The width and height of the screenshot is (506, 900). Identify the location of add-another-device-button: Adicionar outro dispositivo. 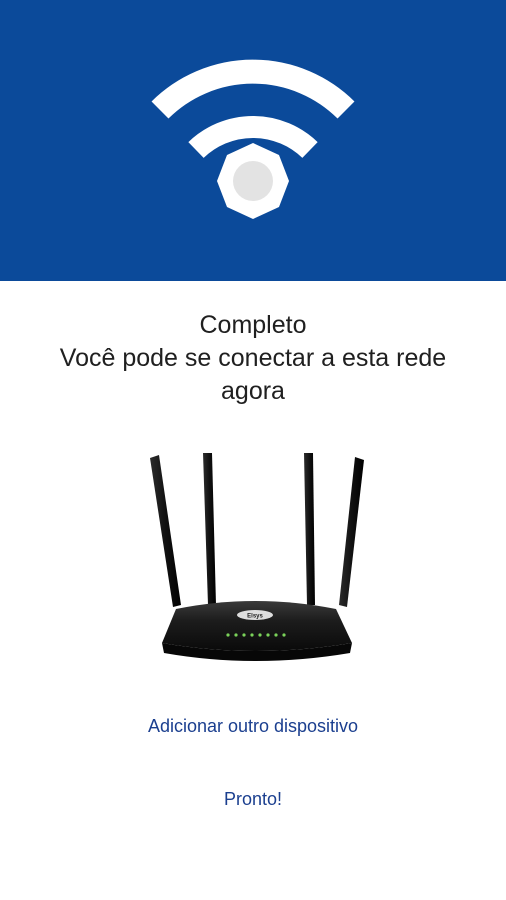
(253, 726).